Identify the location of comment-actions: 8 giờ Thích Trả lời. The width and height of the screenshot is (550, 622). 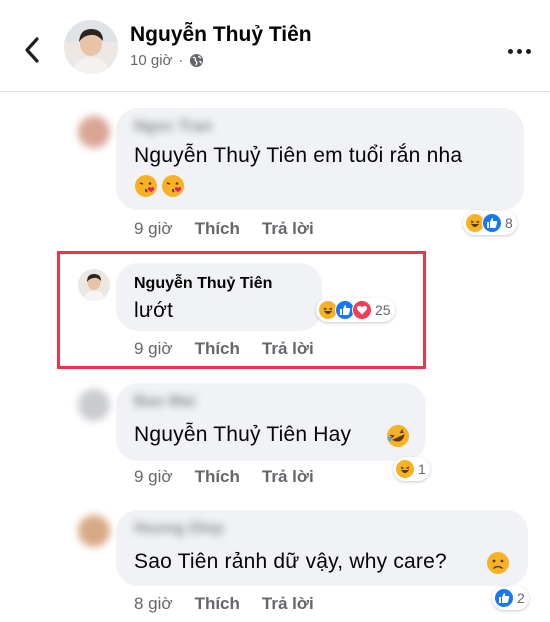
(224, 604).